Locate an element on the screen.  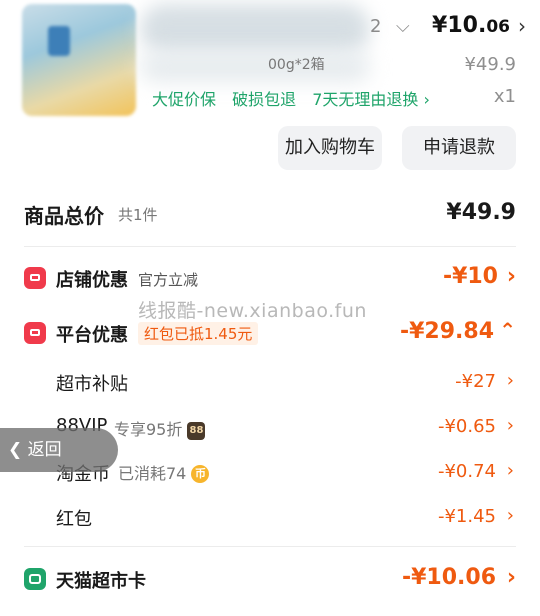
store-discount-amount: -¥10 is located at coordinates (470, 276).